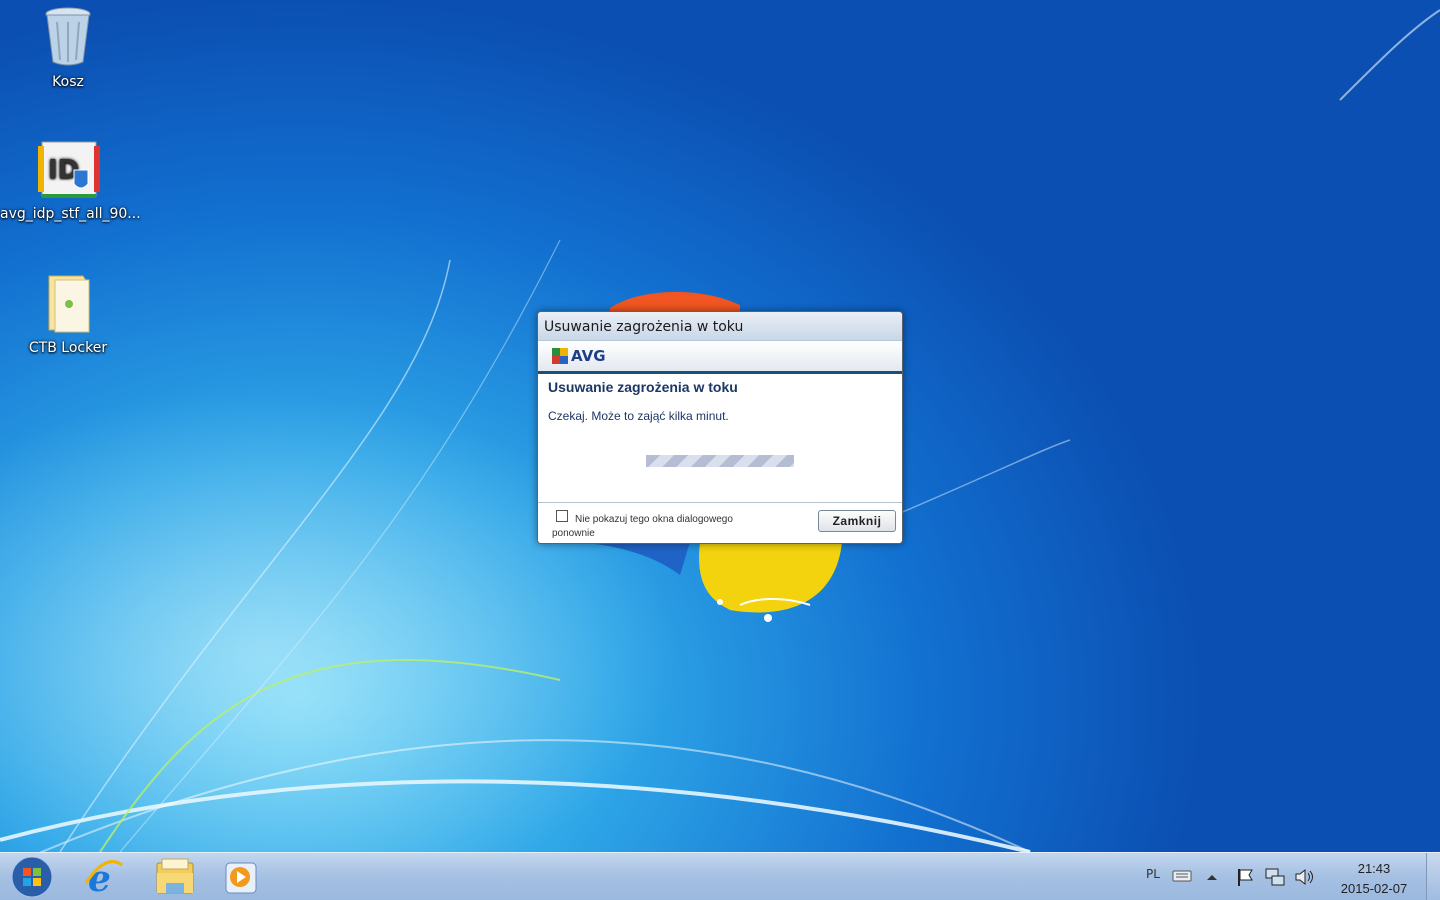  What do you see at coordinates (1374, 879) in the screenshot?
I see `tray-clock: 21:43 2015-02-07` at bounding box center [1374, 879].